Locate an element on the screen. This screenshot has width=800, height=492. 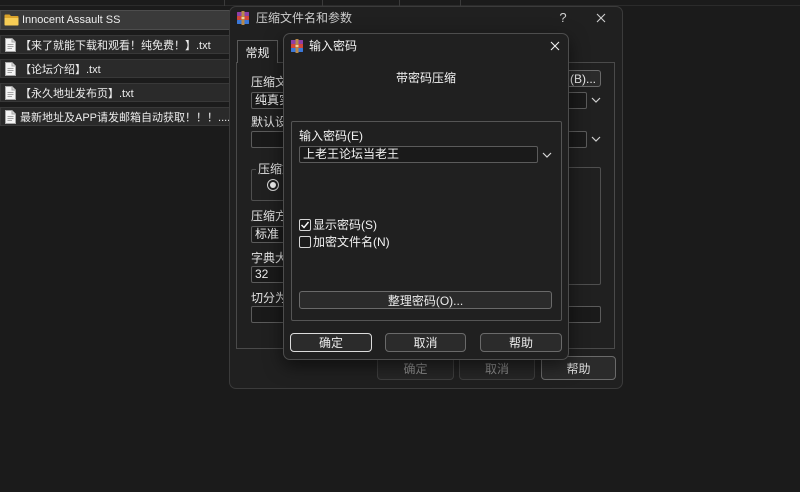
archive-name-label: 压缩文 is located at coordinates (269, 82).